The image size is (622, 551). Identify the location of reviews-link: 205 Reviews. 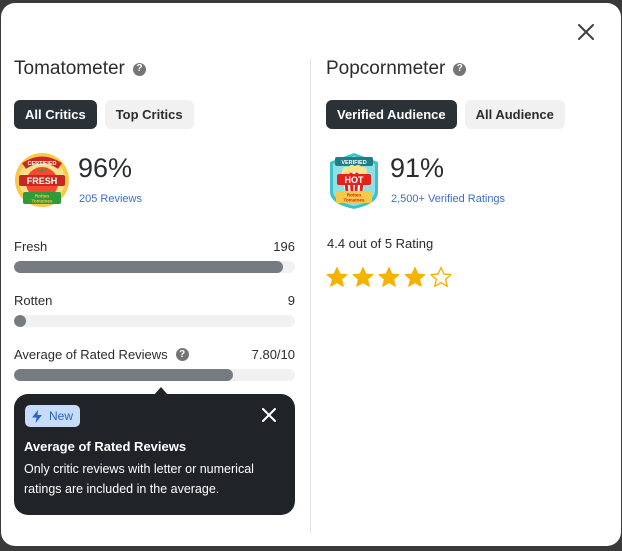
(110, 199).